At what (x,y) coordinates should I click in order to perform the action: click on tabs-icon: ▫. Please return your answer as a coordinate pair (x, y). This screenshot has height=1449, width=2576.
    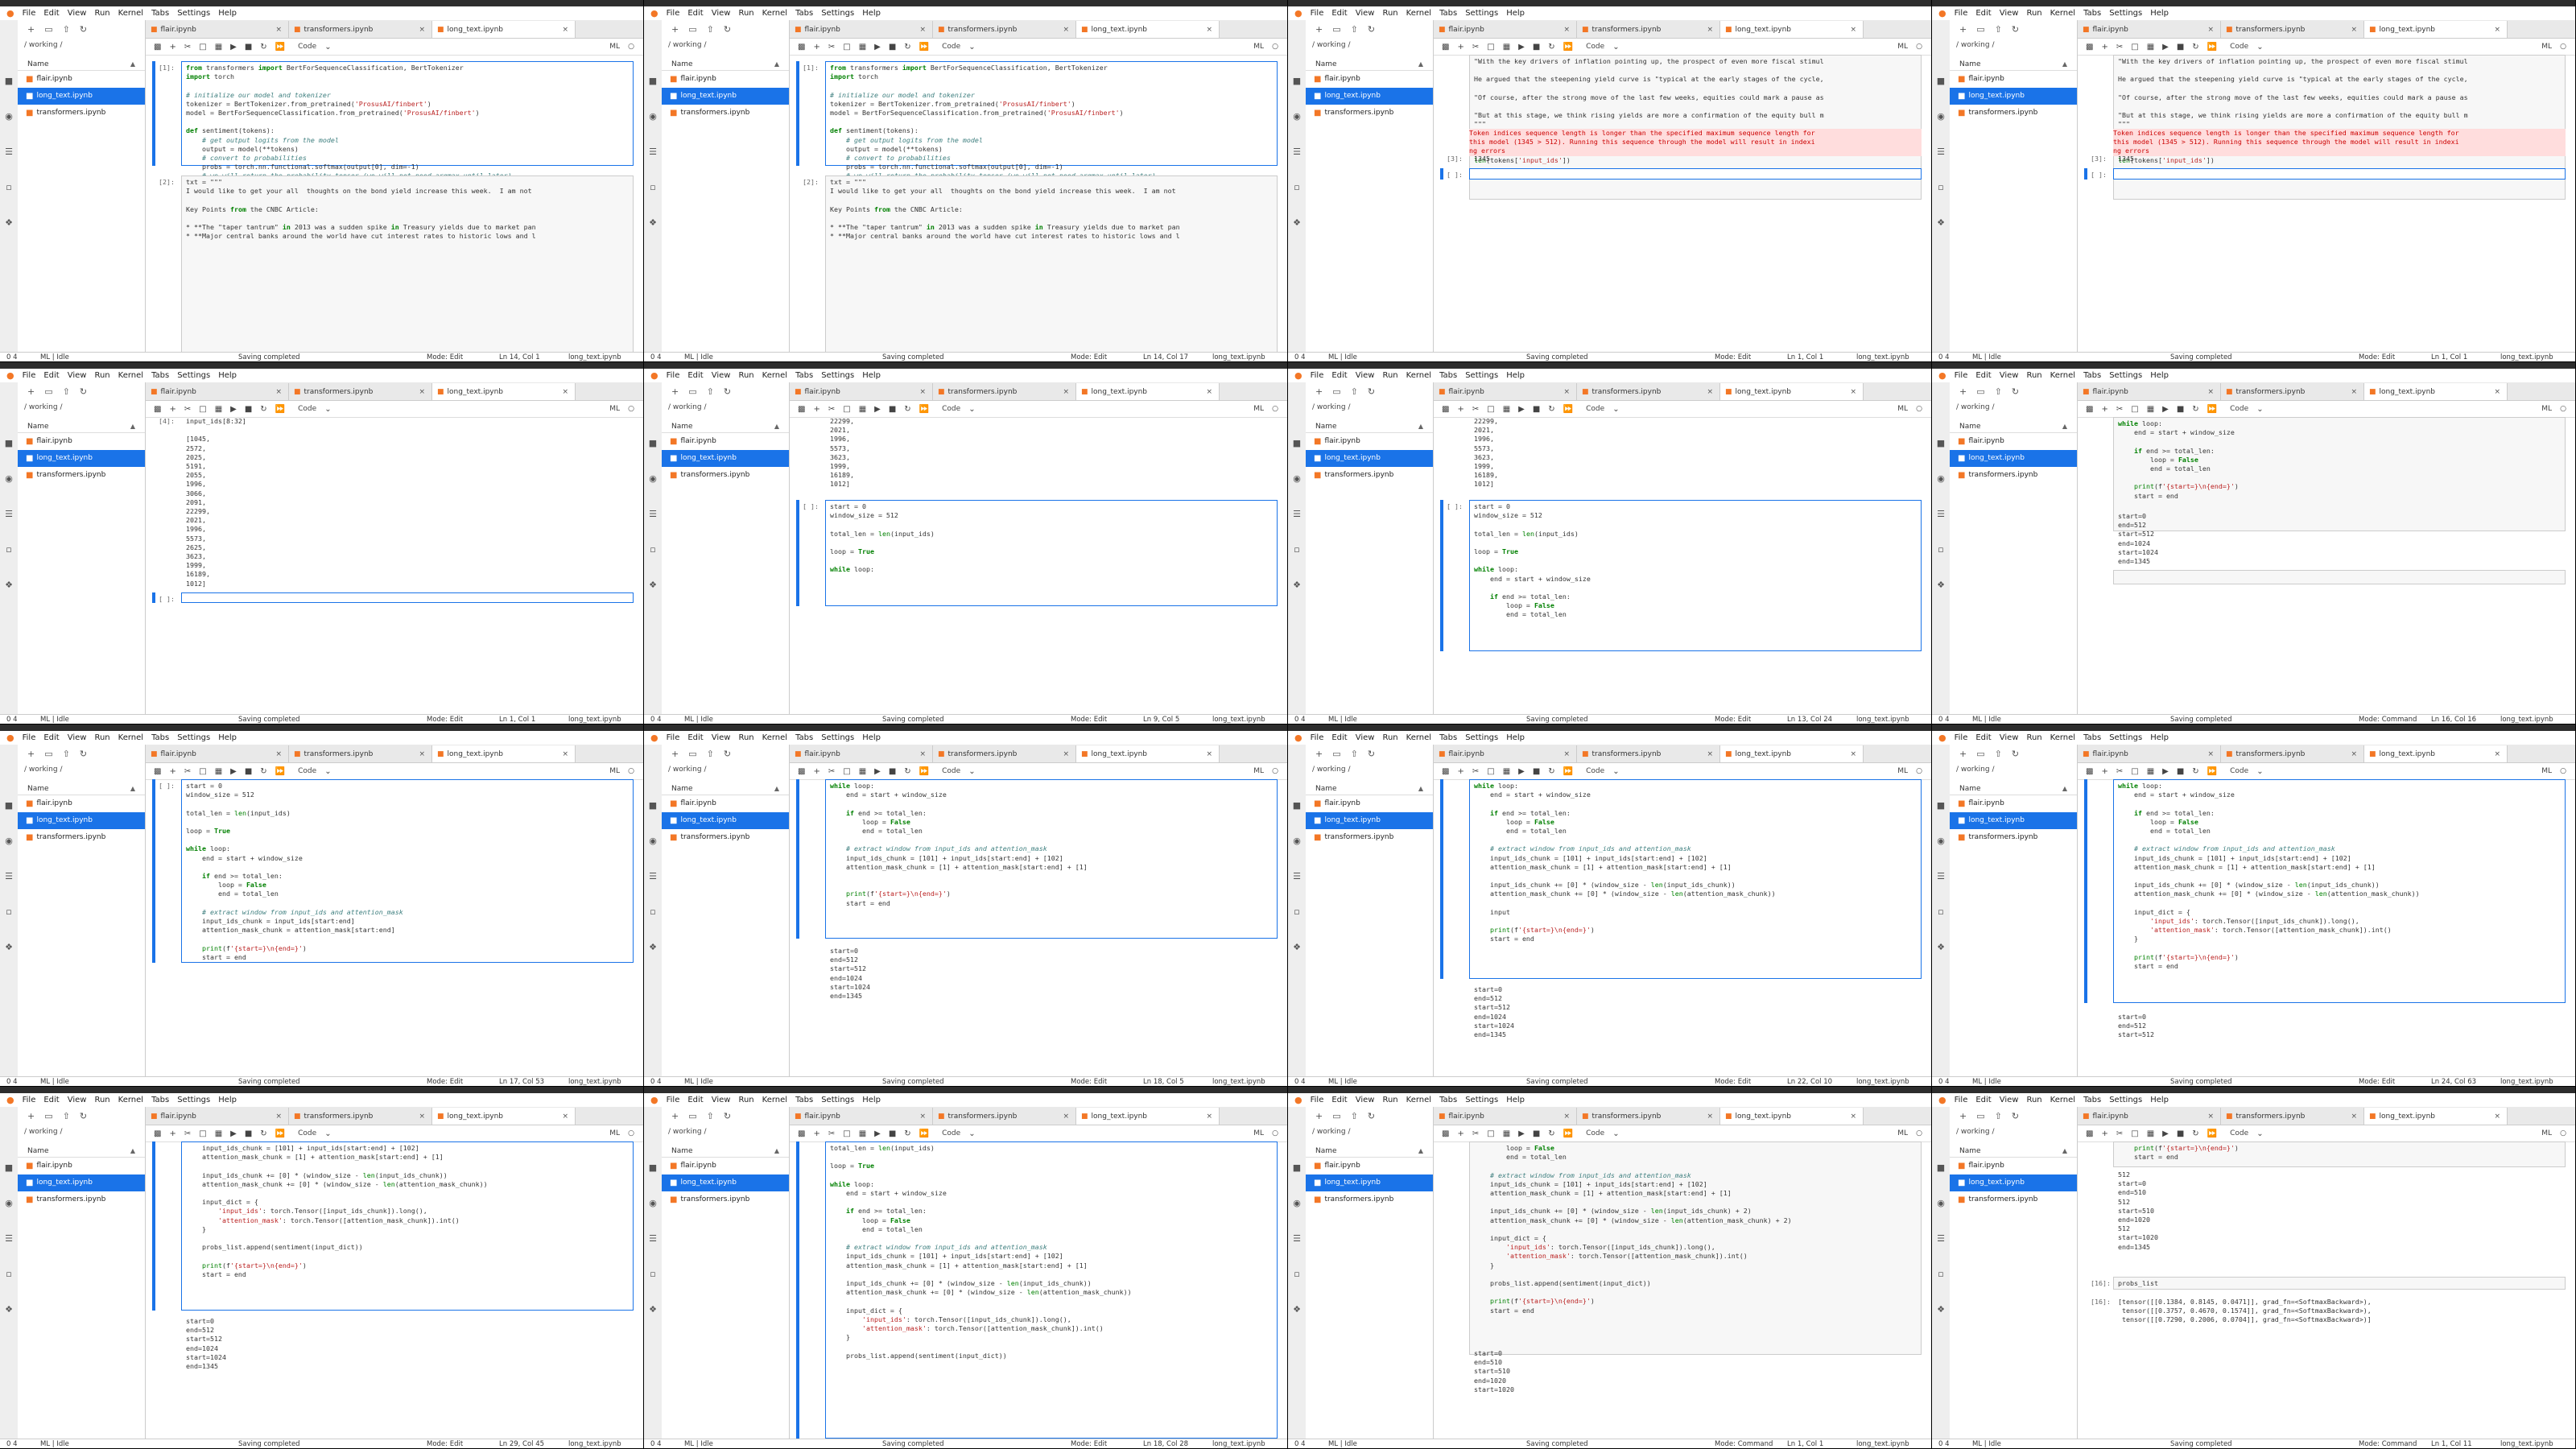
    Looking at the image, I should click on (653, 550).